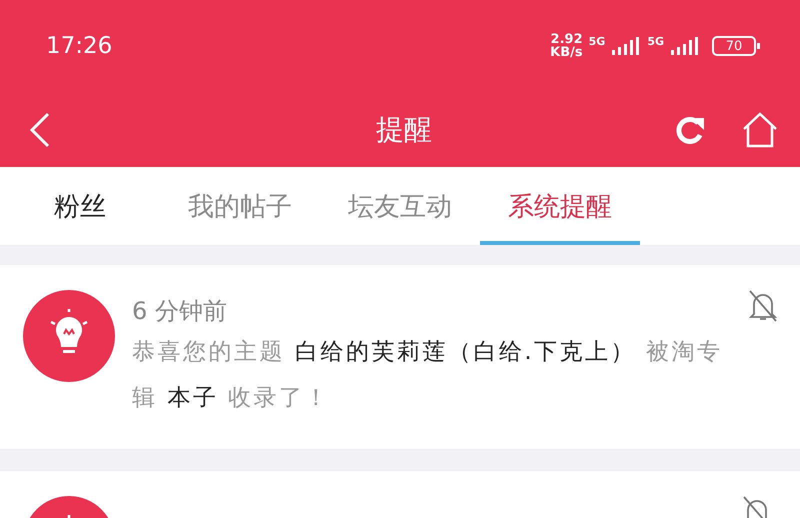 Image resolution: width=800 pixels, height=518 pixels. Describe the element at coordinates (560, 206) in the screenshot. I see `tab: 系统提醒` at that location.